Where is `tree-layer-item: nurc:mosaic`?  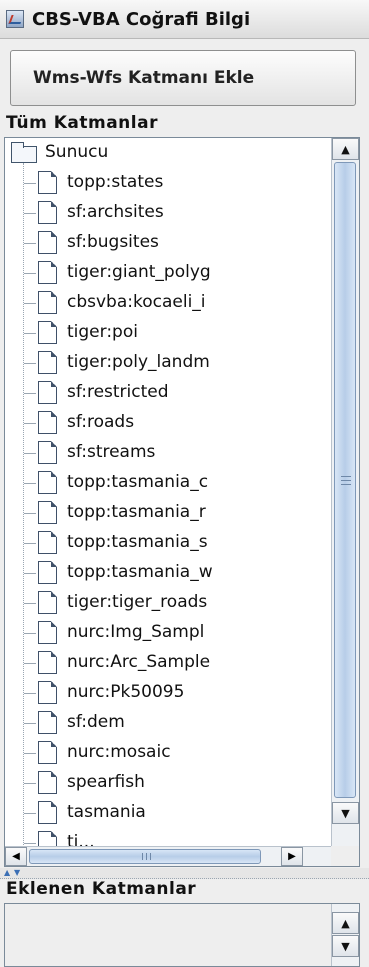
tree-layer-item: nurc:mosaic is located at coordinates (168, 753).